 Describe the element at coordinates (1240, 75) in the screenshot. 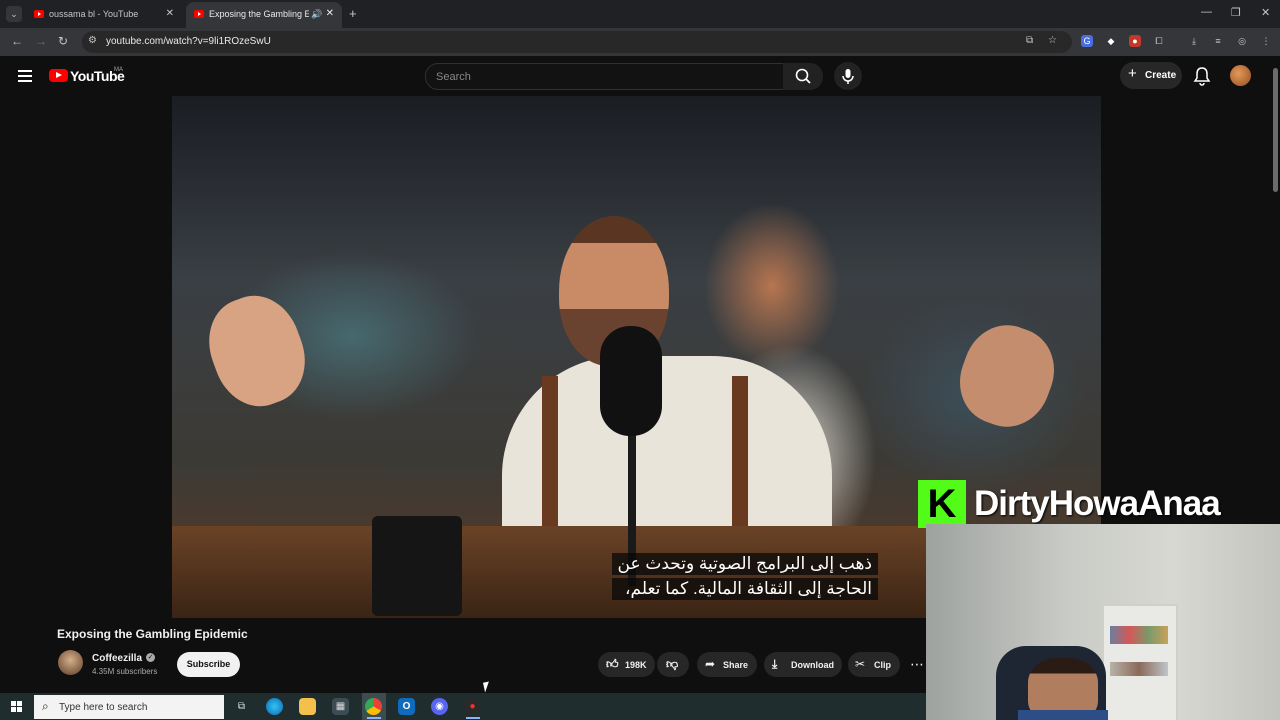

I see `account-avatar` at that location.